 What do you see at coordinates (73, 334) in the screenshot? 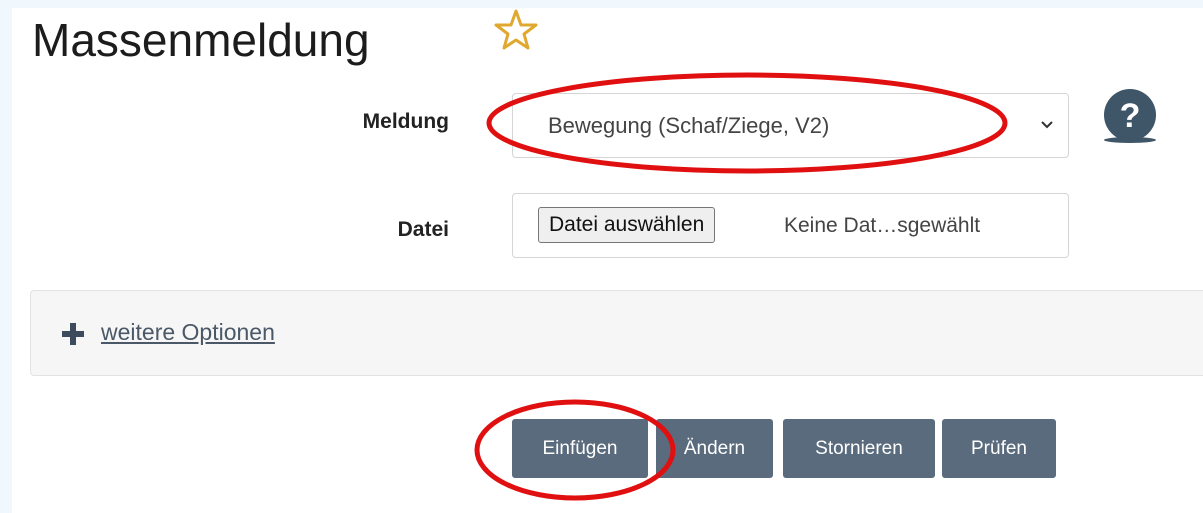
I see `plus-icon` at bounding box center [73, 334].